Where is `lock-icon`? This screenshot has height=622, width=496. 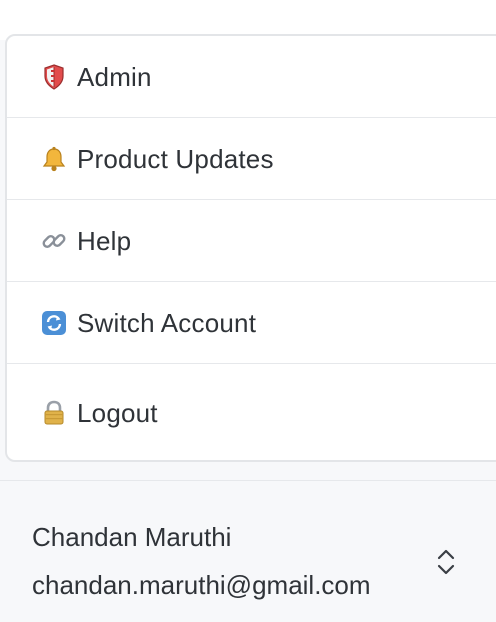
lock-icon is located at coordinates (54, 413).